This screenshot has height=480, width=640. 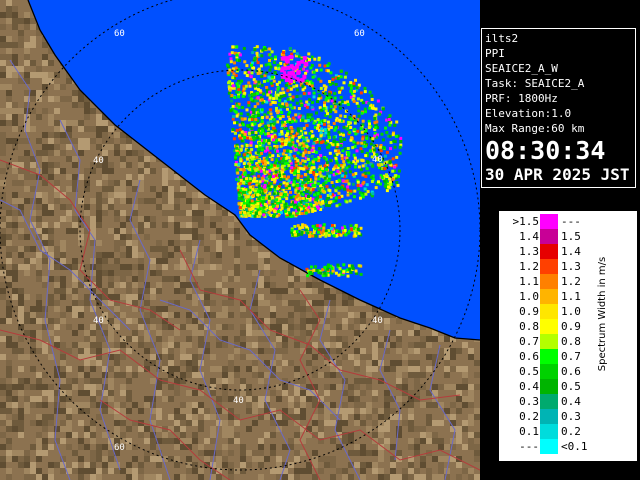 I want to click on legend-lower-label: 0.2, so click(x=529, y=416).